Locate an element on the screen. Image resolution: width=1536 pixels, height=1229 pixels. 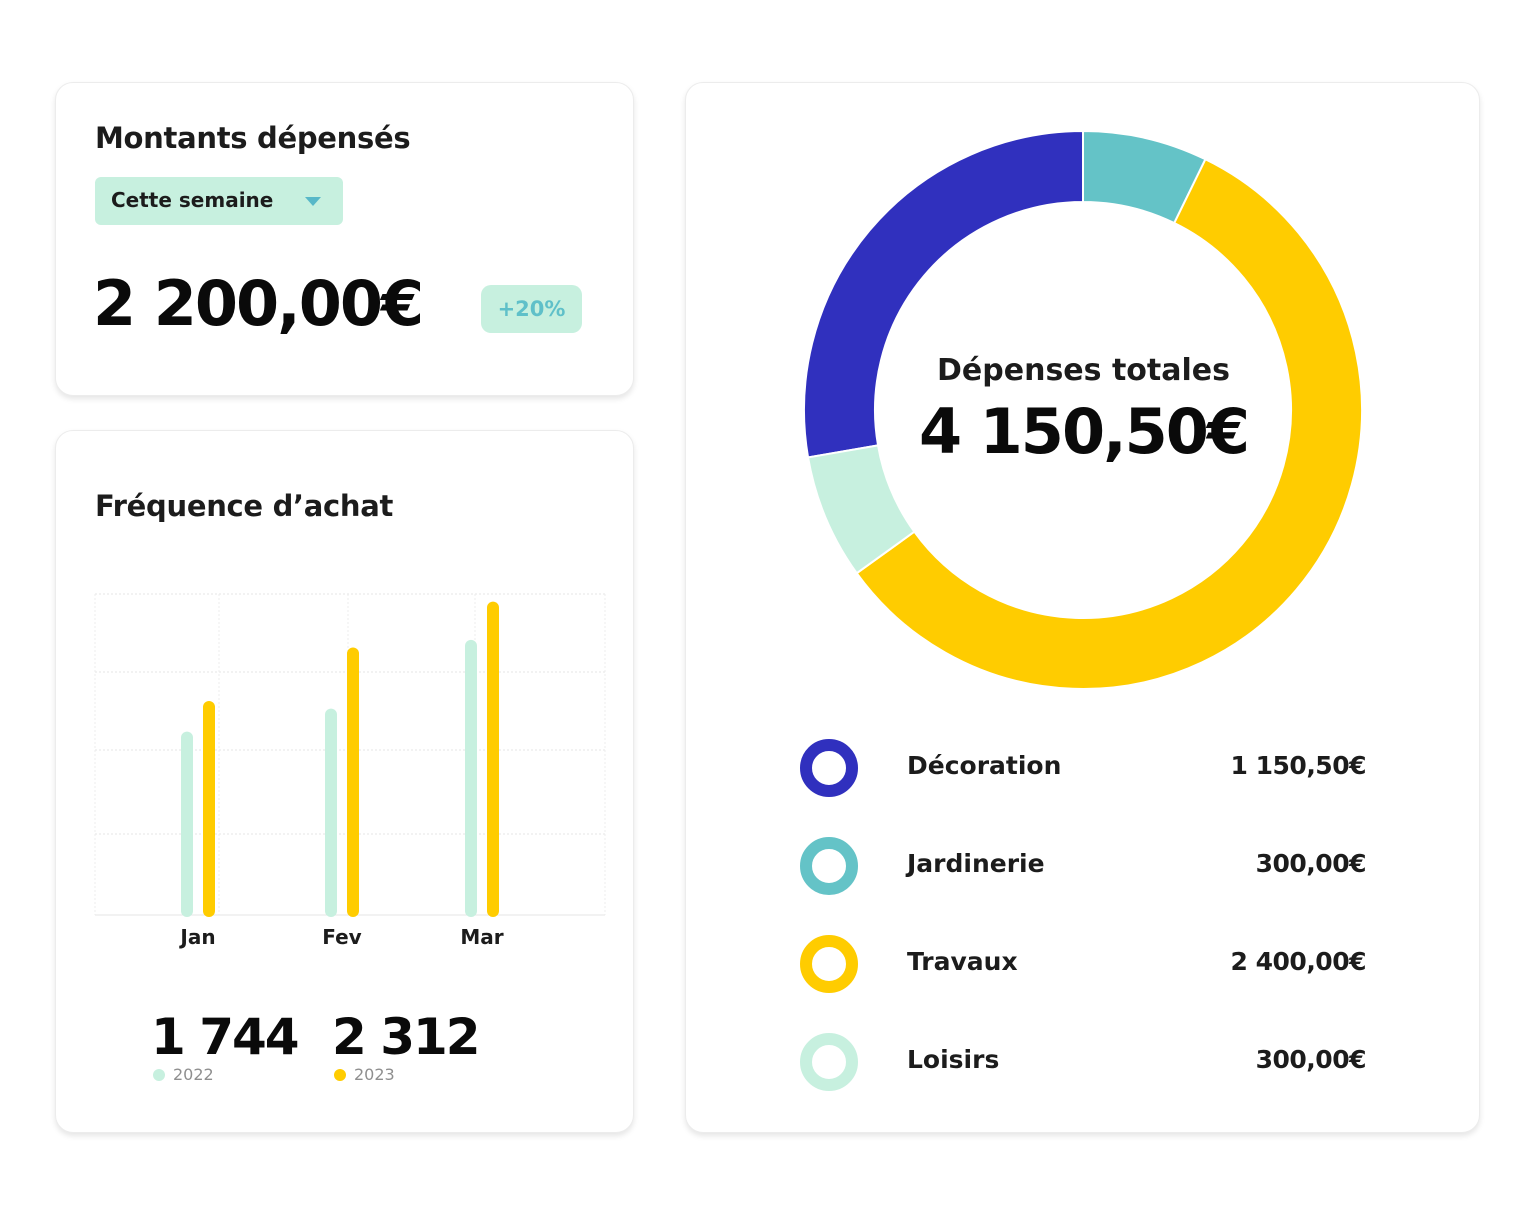
spent-amount: 2 200,00€ is located at coordinates (258, 303).